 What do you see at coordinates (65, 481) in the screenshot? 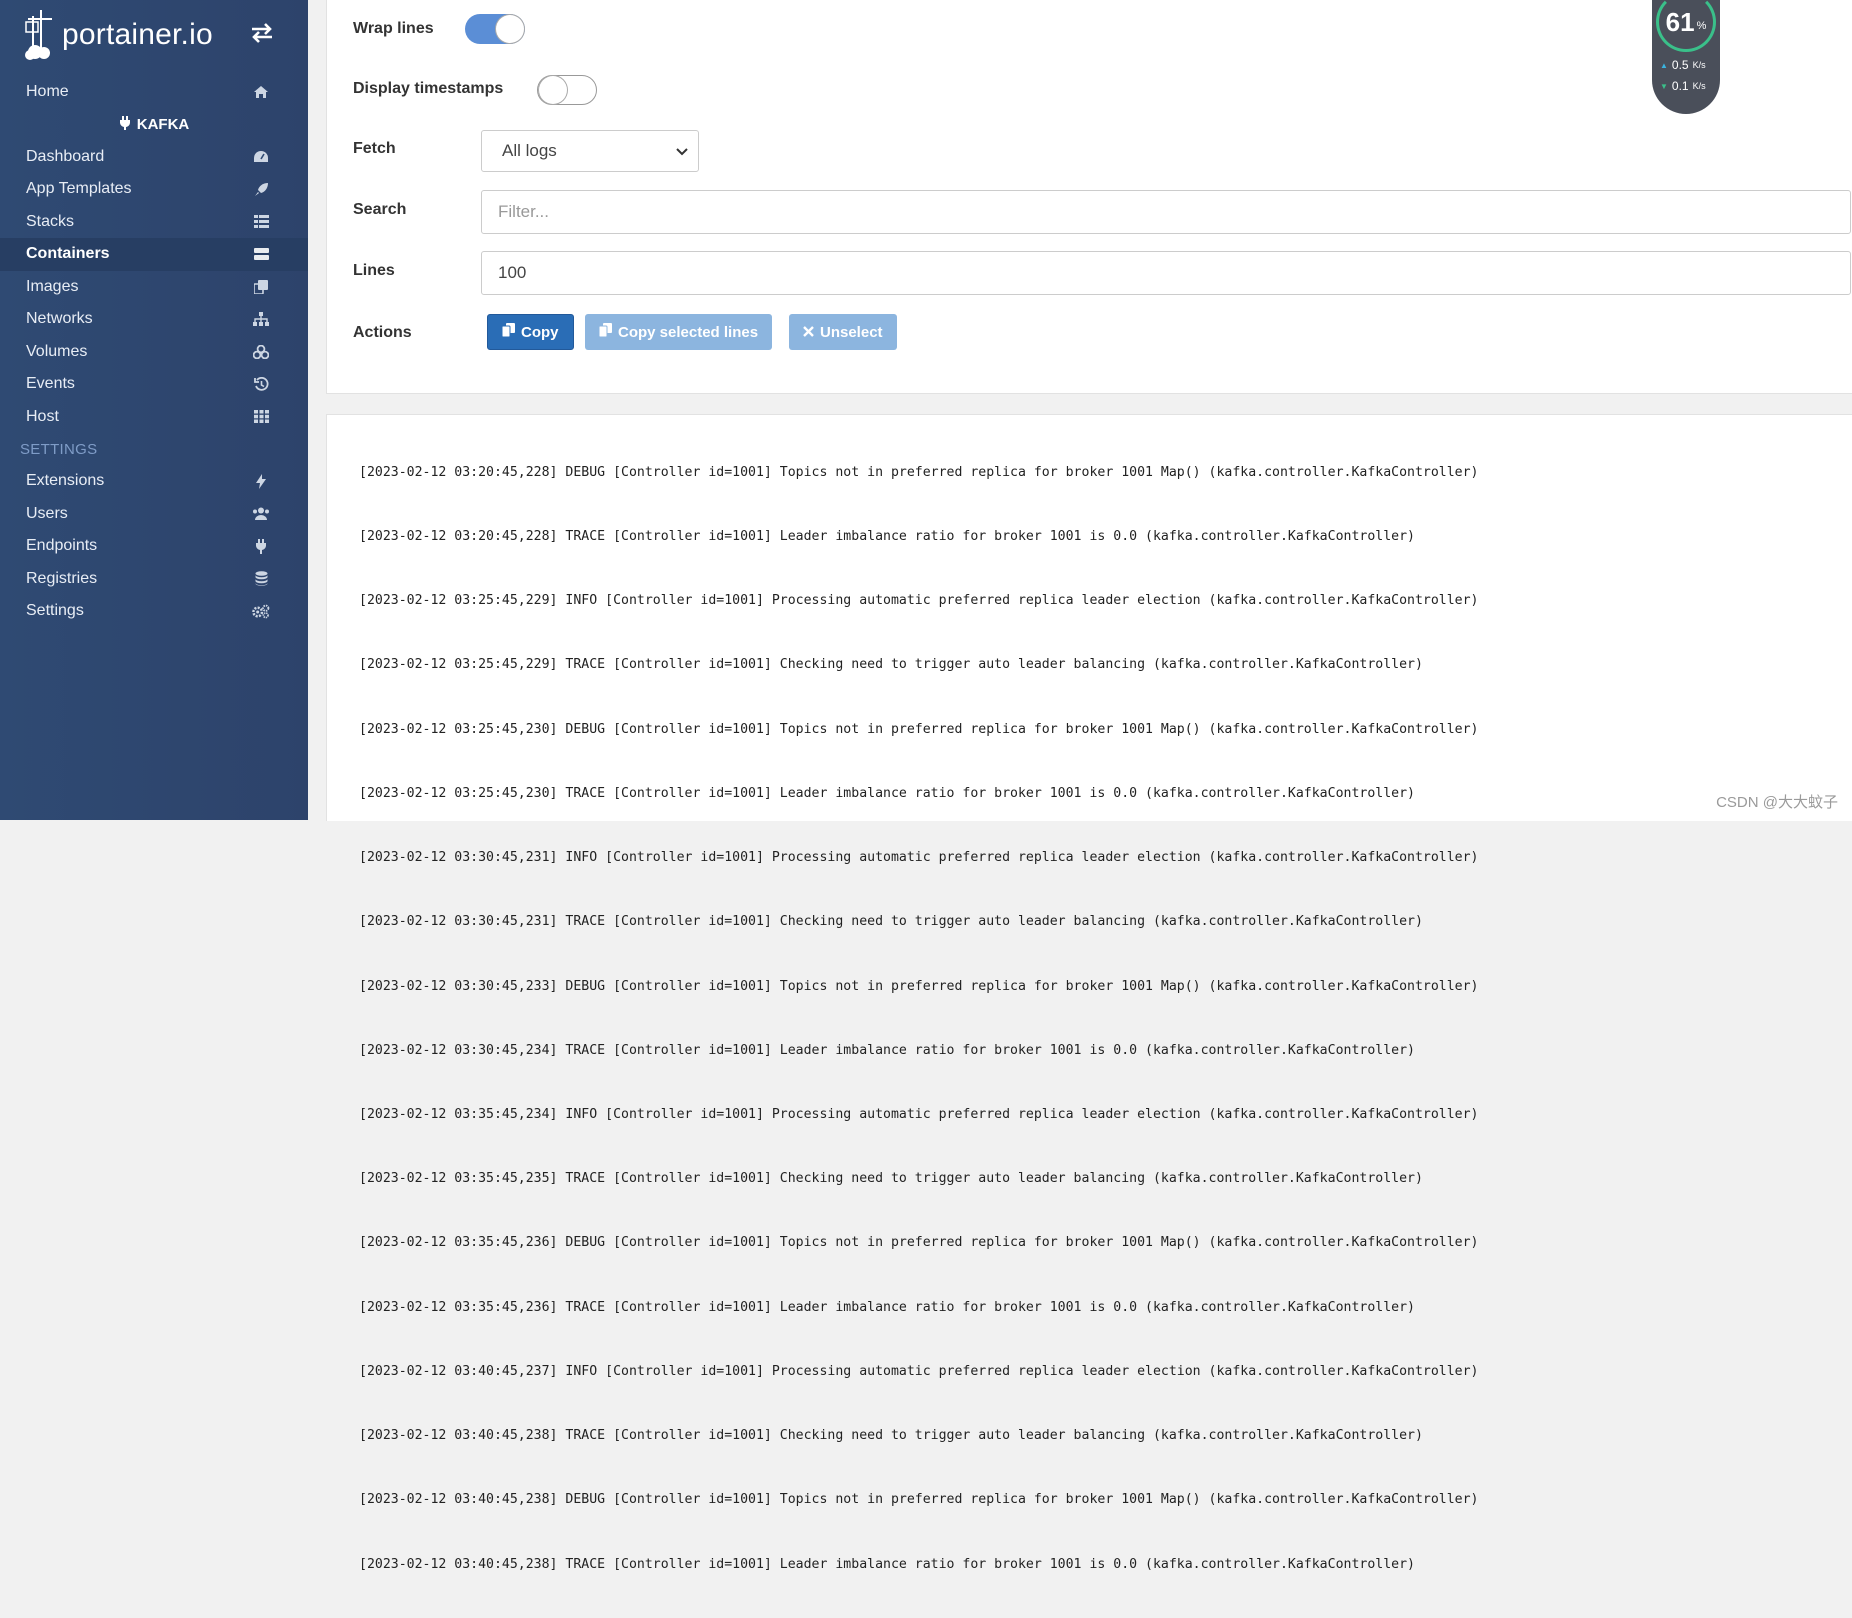
I see `sidebar-item-label: Extensions` at bounding box center [65, 481].